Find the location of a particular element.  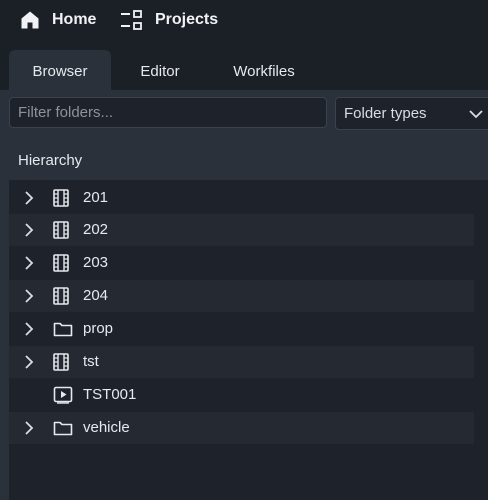

tree-row: 204 is located at coordinates (241, 296).